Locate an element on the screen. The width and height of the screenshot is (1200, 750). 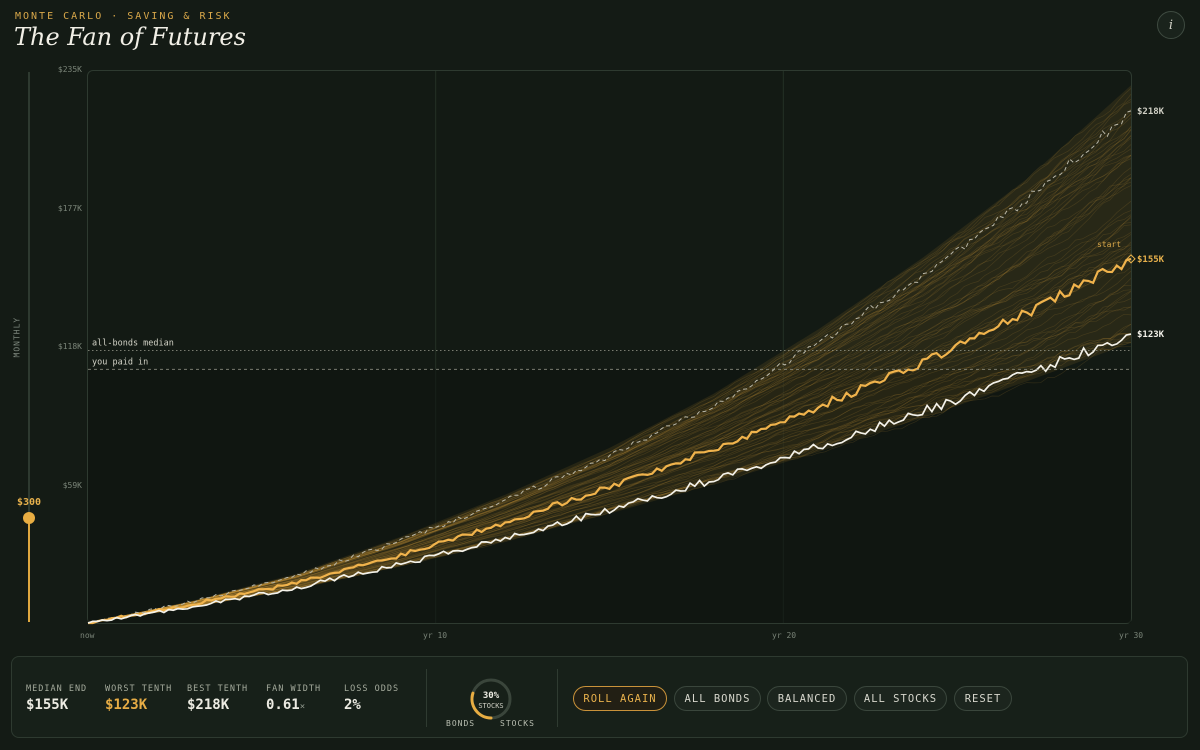
stat-fan-width: FAN WIDTH 0.61× is located at coordinates (293, 698).